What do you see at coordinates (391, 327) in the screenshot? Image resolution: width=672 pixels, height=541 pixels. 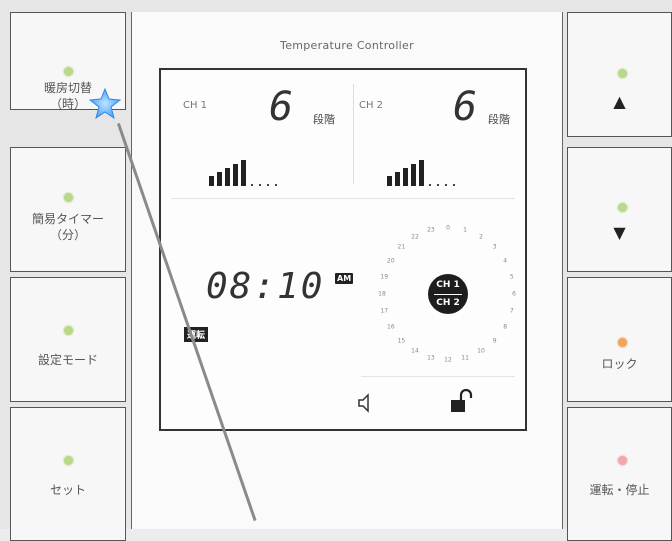 I see `dial-hour-mark: 16` at bounding box center [391, 327].